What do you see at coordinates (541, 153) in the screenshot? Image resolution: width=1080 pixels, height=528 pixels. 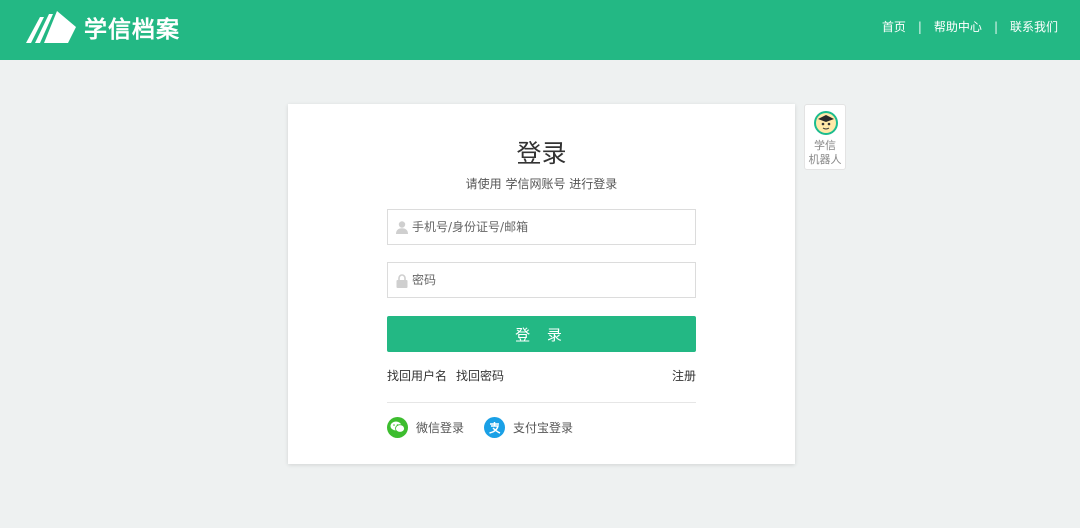 I see `login-title: 登录` at bounding box center [541, 153].